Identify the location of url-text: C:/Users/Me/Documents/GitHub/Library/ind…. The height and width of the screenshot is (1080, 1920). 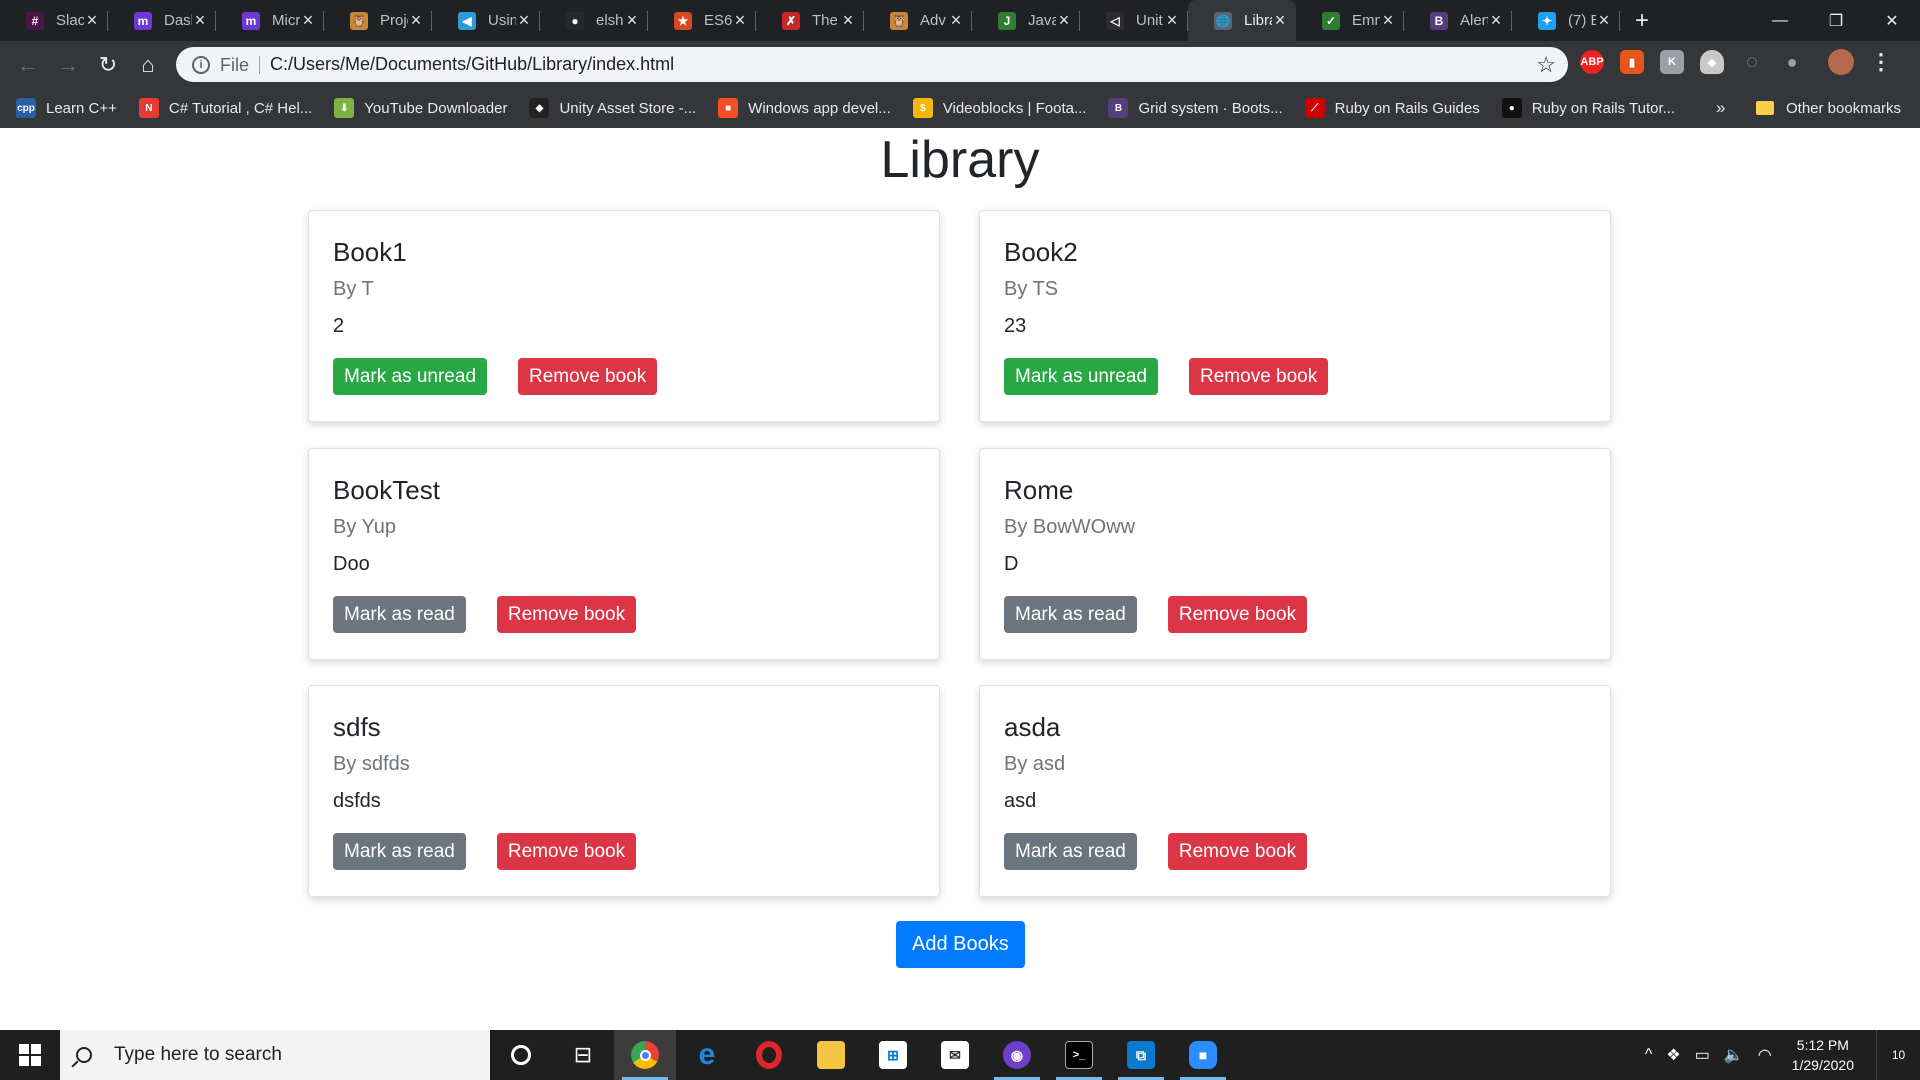
(472, 64).